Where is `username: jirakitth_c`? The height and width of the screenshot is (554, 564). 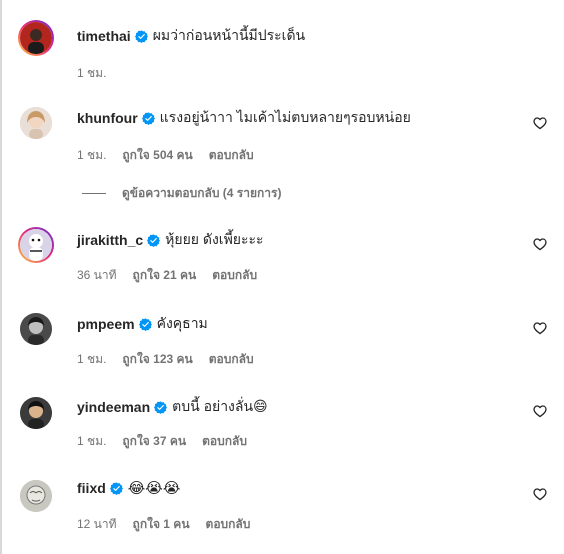
username: jirakitth_c is located at coordinates (110, 240).